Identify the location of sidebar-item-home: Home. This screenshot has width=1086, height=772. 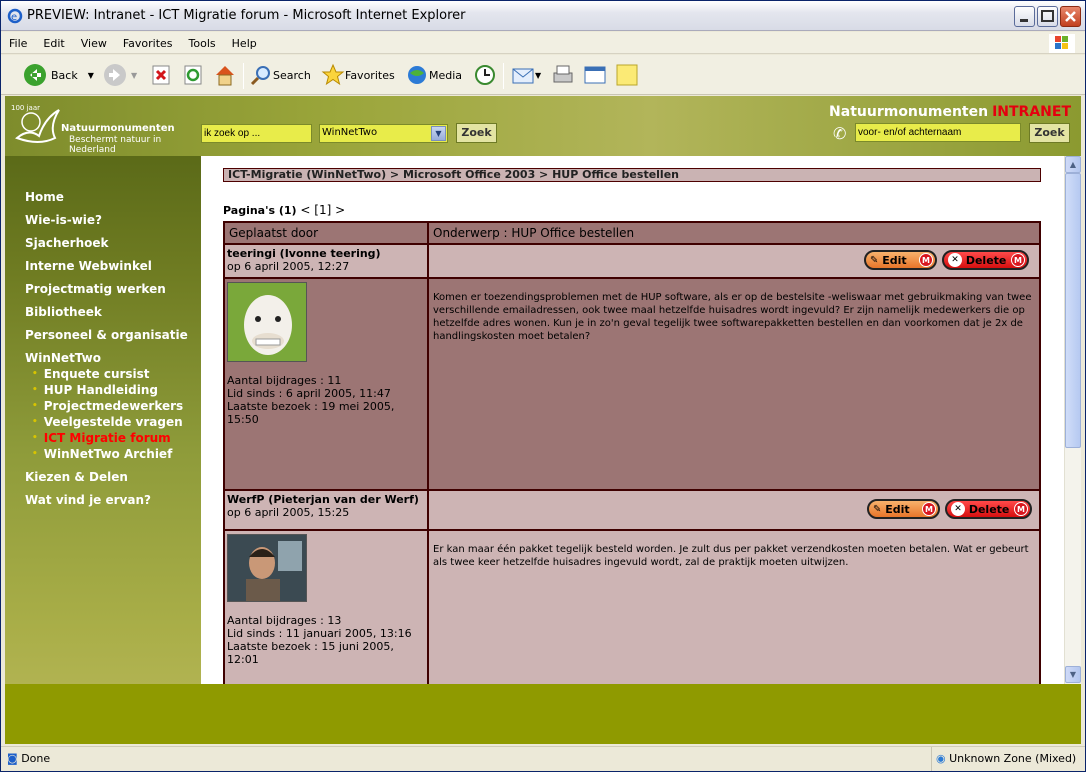
(44, 197).